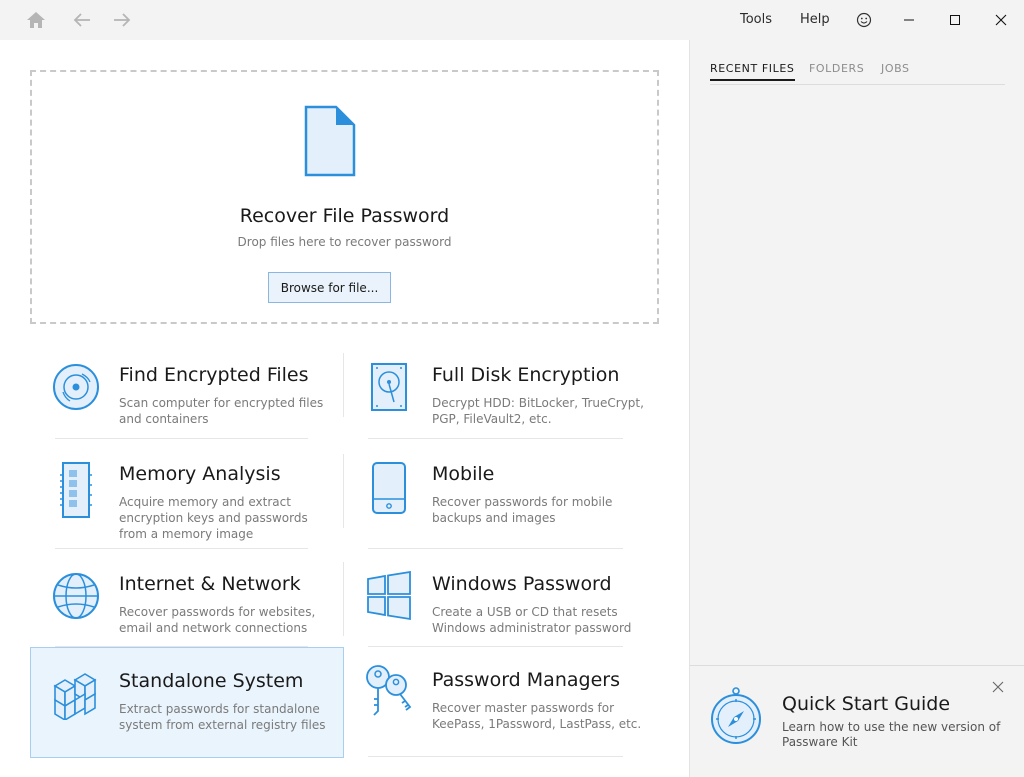 The width and height of the screenshot is (1024, 777). I want to click on windows-logo-icon, so click(389, 595).